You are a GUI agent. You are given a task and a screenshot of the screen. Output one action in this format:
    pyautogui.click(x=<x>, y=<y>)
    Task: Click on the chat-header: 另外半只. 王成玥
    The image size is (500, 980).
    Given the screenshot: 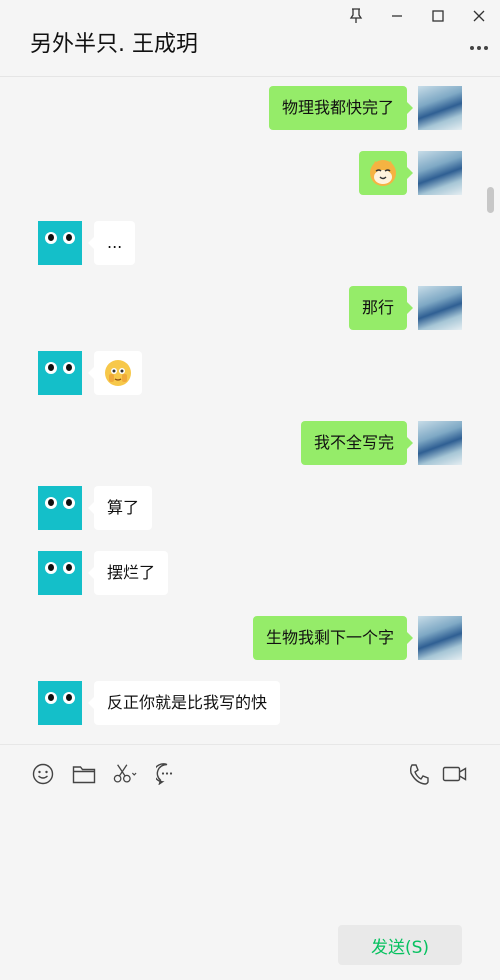 What is the action you would take?
    pyautogui.click(x=250, y=38)
    